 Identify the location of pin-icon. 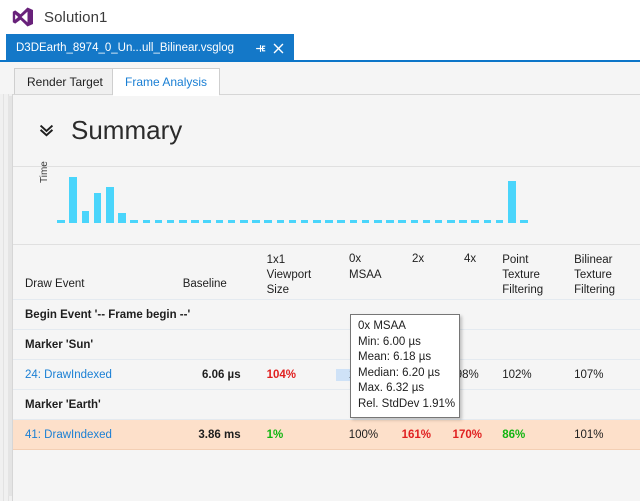
(260, 48).